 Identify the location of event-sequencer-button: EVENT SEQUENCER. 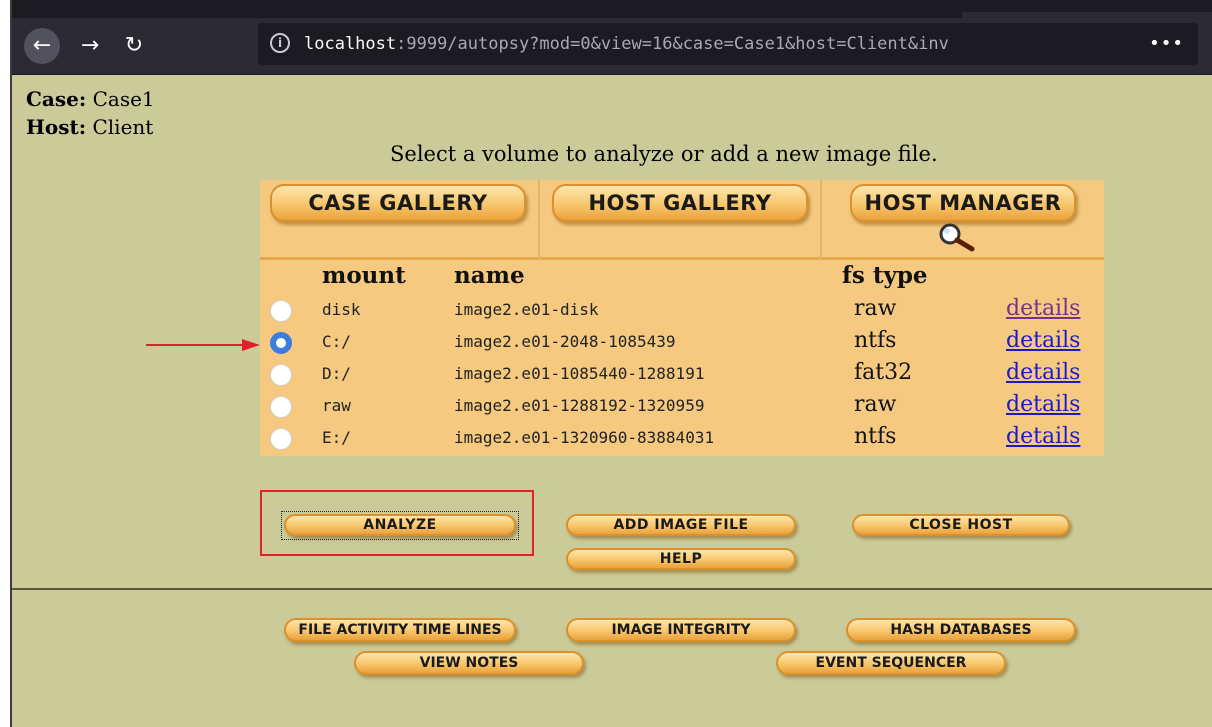
(891, 663).